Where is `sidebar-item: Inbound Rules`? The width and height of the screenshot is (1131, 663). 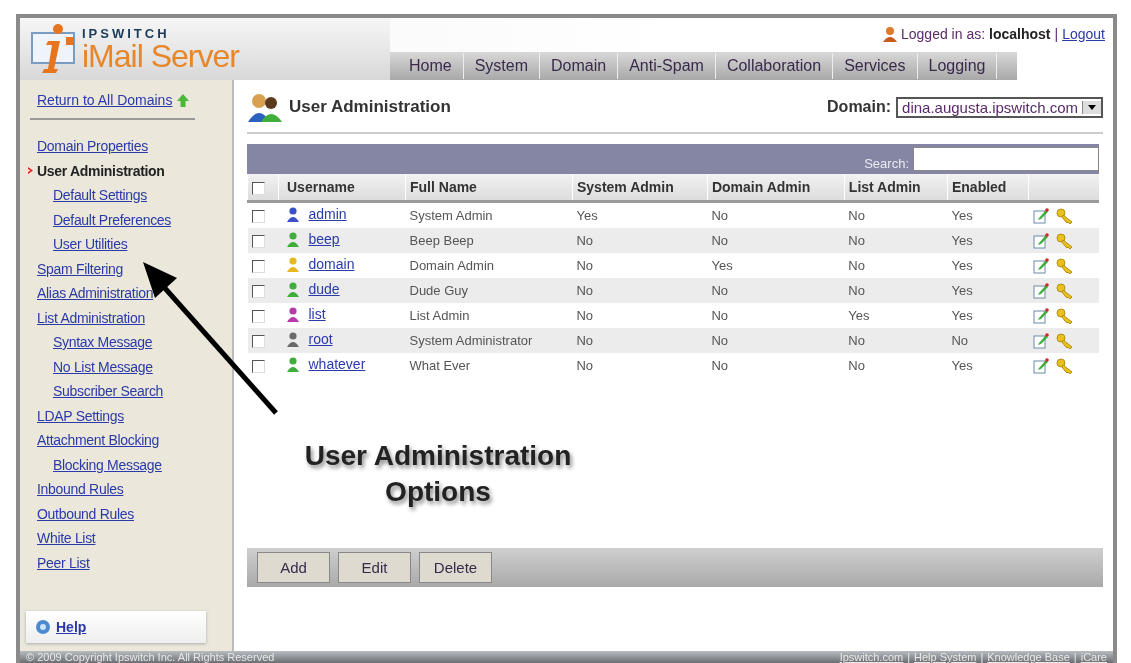
sidebar-item: Inbound Rules is located at coordinates (80, 489).